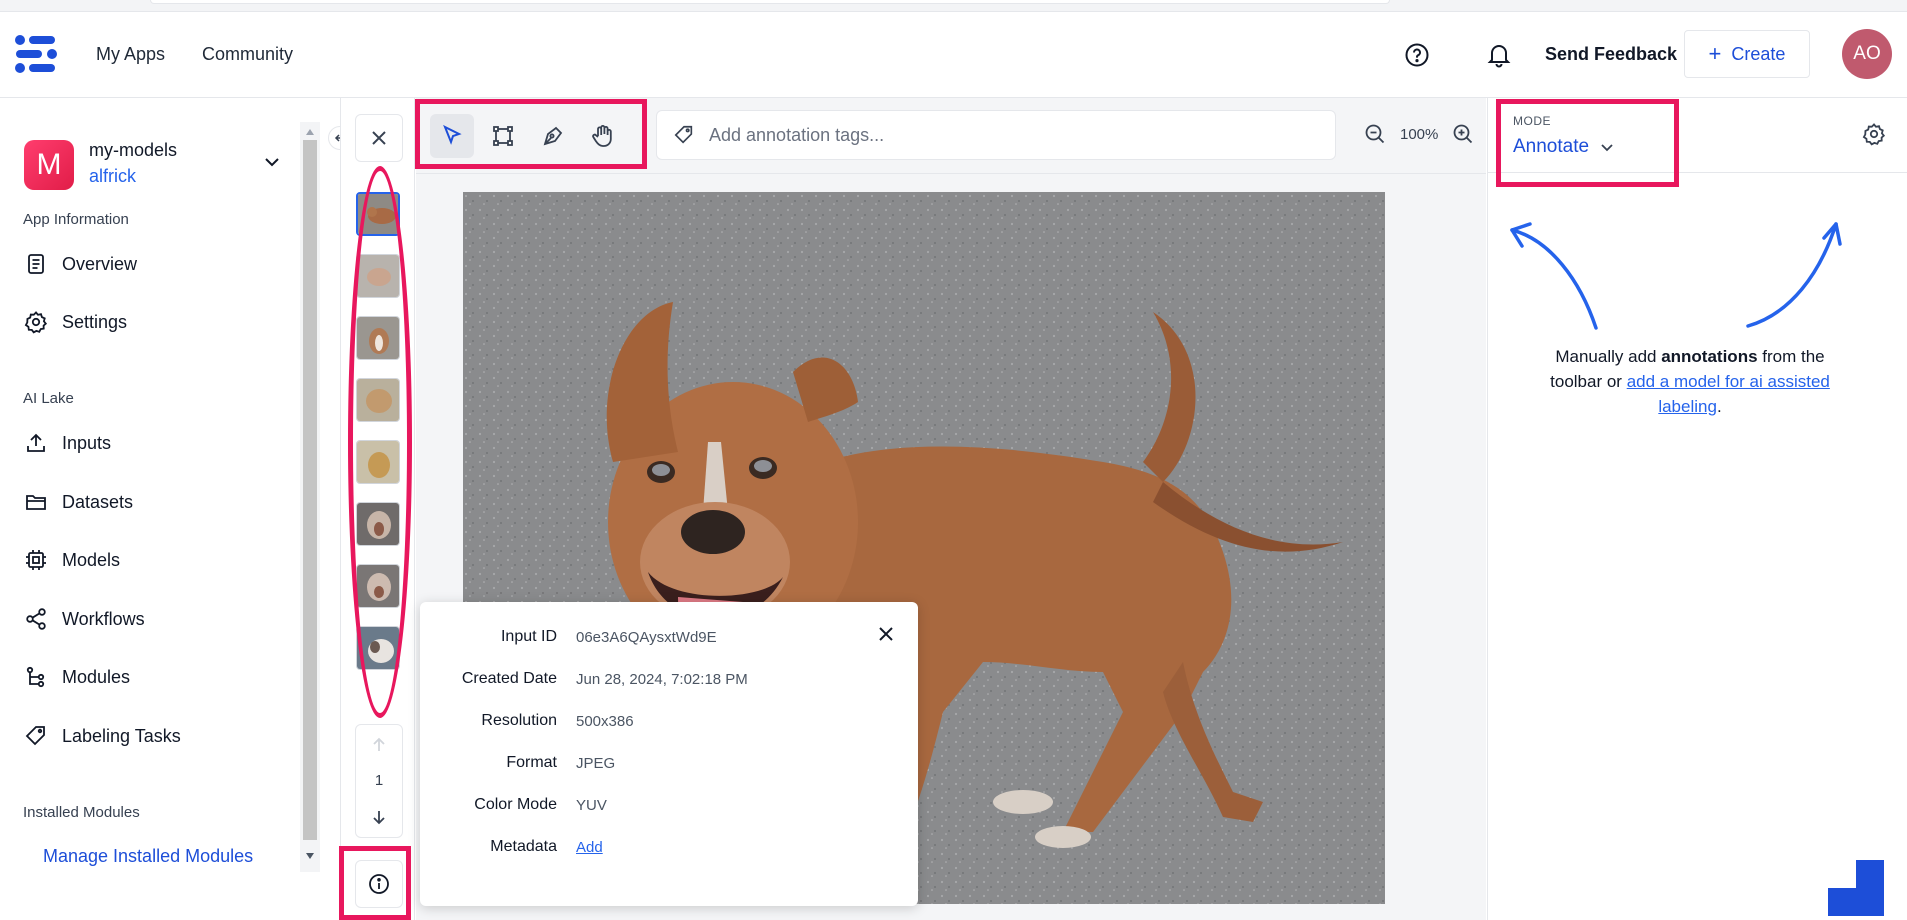 The height and width of the screenshot is (920, 1907). What do you see at coordinates (133, 150) in the screenshot?
I see `app-name: my-models` at bounding box center [133, 150].